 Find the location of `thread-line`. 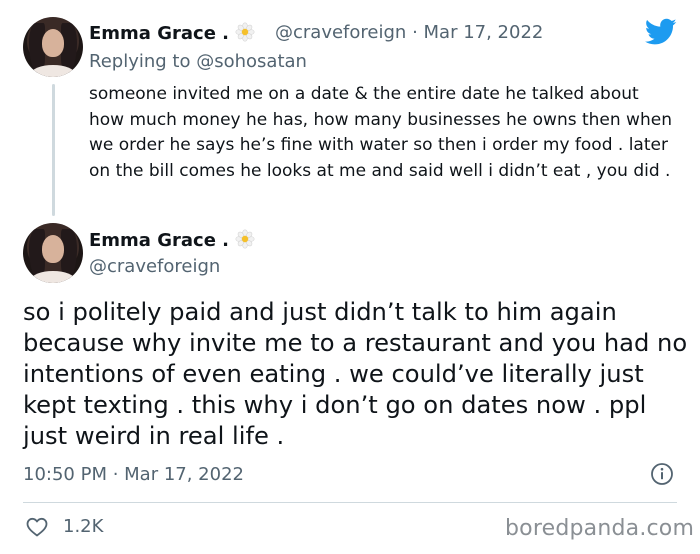

thread-line is located at coordinates (53, 150).